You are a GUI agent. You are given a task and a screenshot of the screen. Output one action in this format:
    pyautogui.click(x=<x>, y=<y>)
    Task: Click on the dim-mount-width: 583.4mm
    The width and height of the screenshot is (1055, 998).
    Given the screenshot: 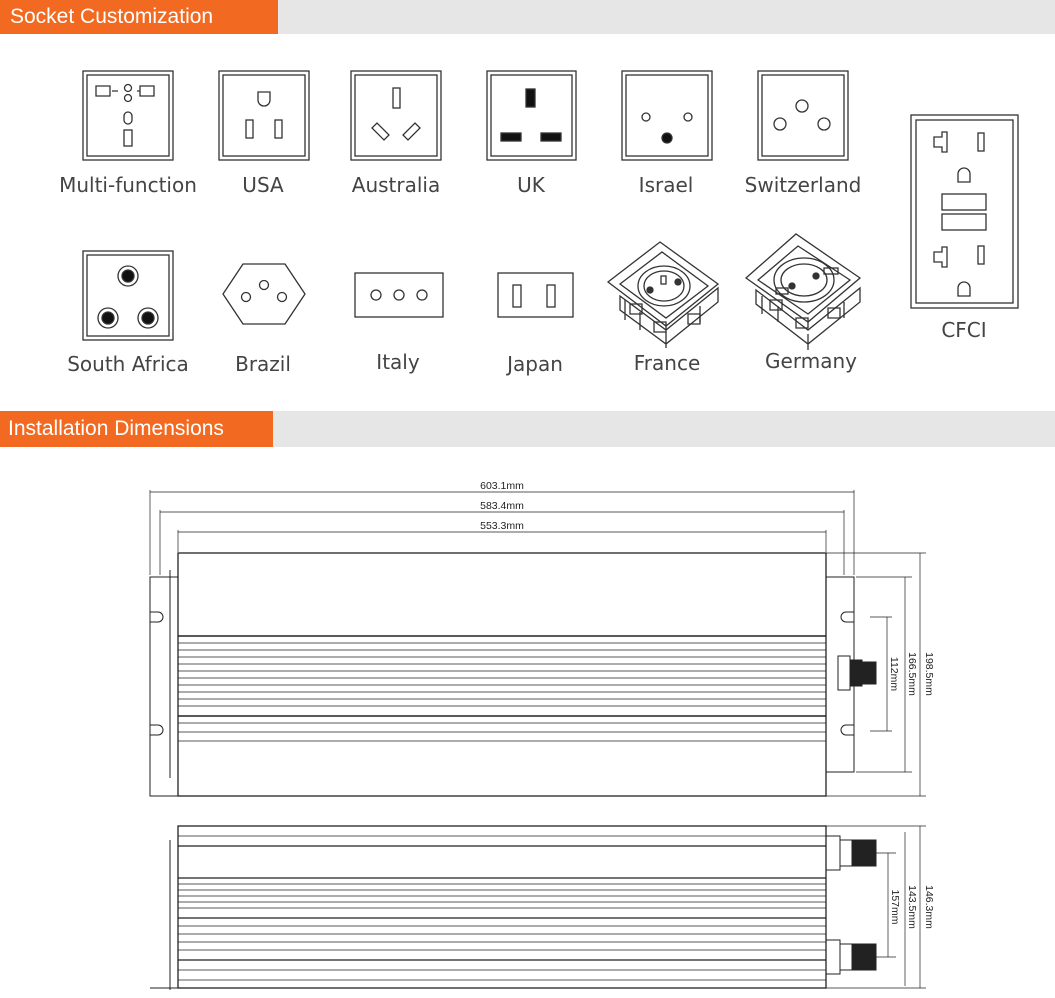 What is the action you would take?
    pyautogui.click(x=502, y=506)
    